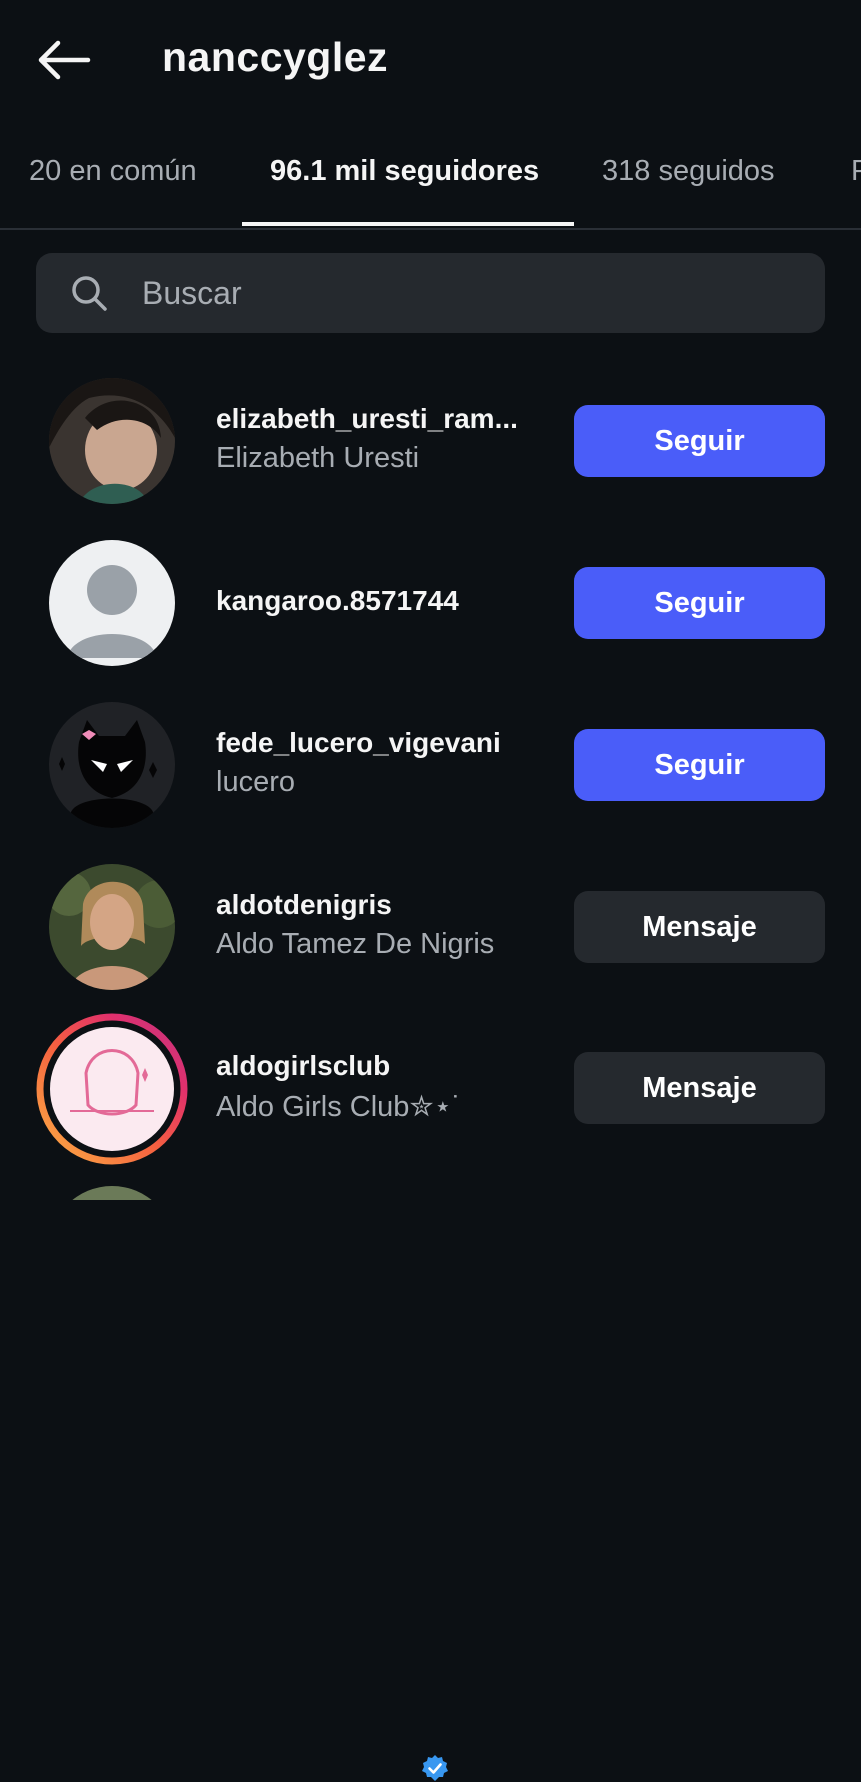 Image resolution: width=861 pixels, height=1782 pixels. Describe the element at coordinates (339, 1107) in the screenshot. I see `full-name: Aldo Girls Club✮⋆˙` at that location.